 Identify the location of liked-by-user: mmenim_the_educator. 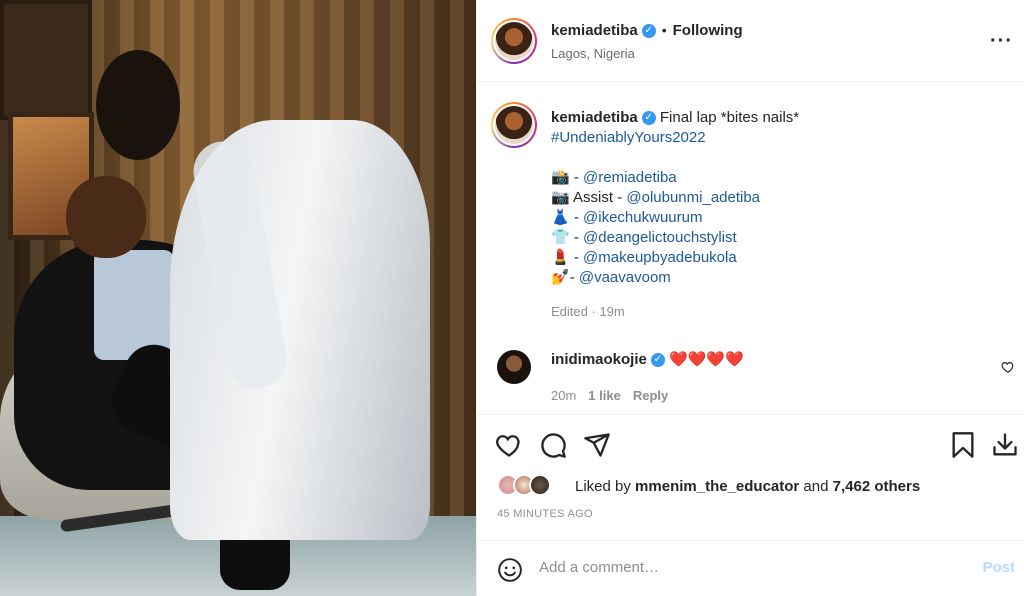
(717, 486).